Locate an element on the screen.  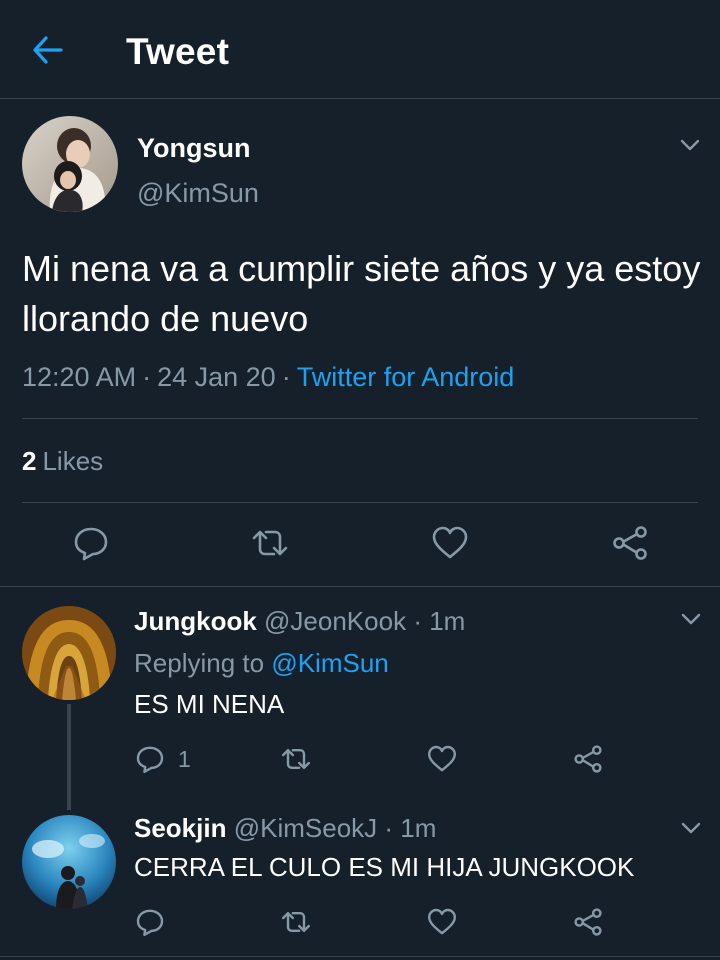
tweet-source-link: Twitter for Android is located at coordinates (406, 377).